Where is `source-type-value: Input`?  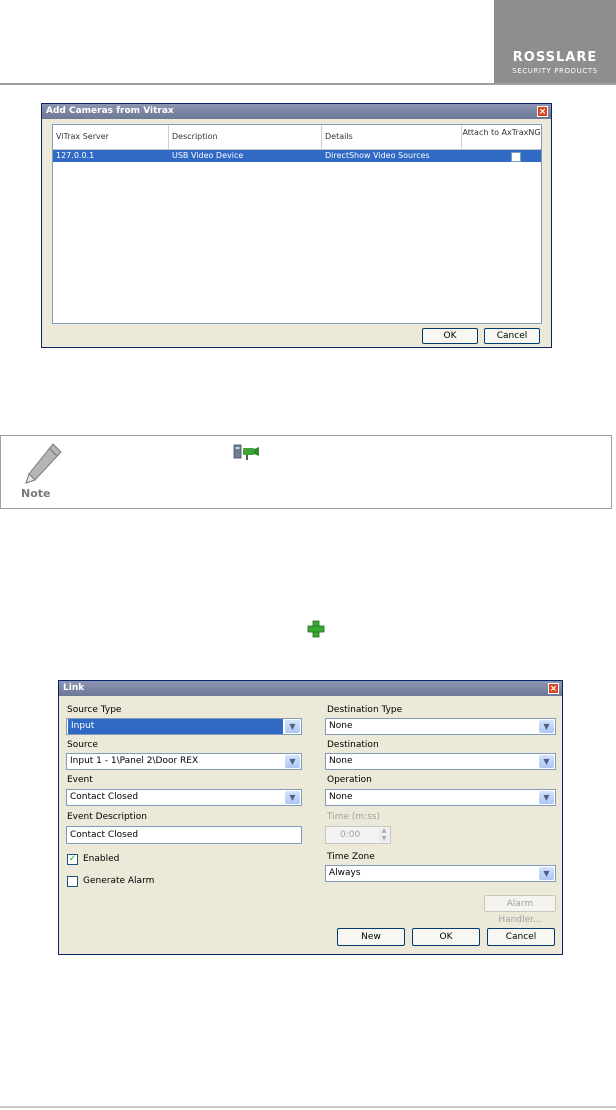 source-type-value: Input is located at coordinates (175, 726).